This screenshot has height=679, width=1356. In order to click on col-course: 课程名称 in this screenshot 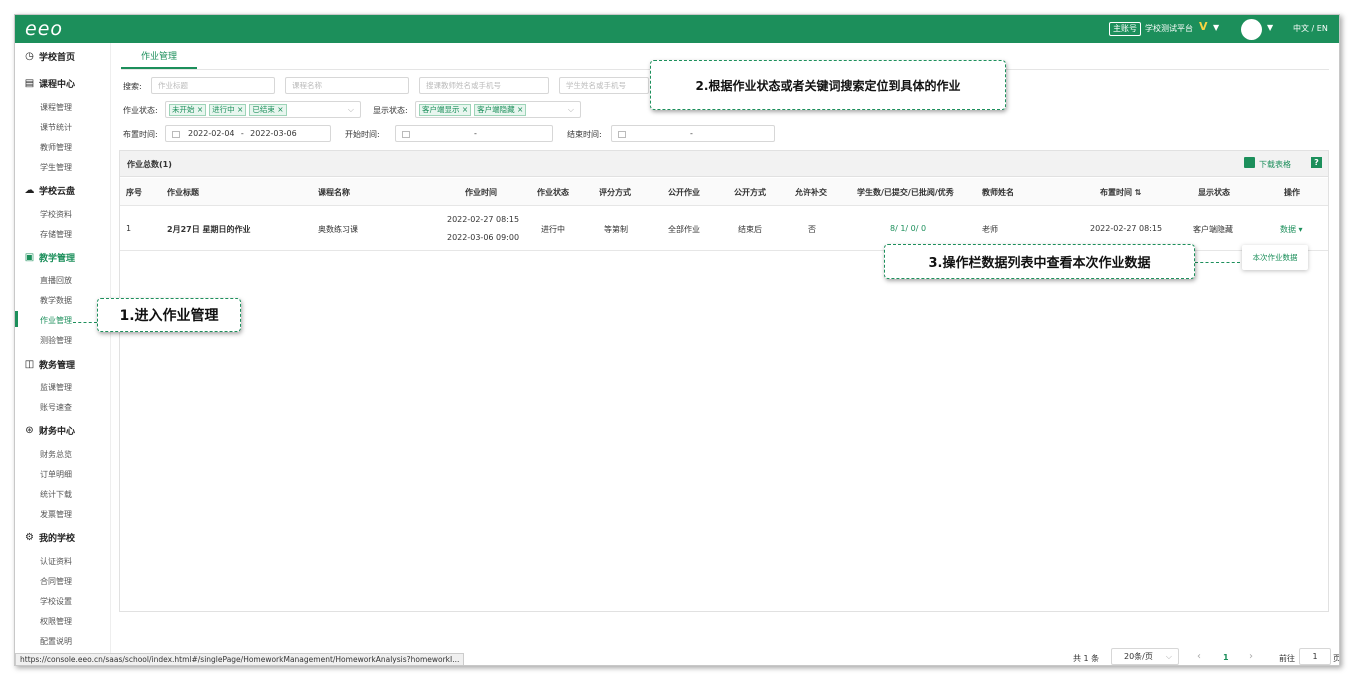, I will do `click(334, 192)`.